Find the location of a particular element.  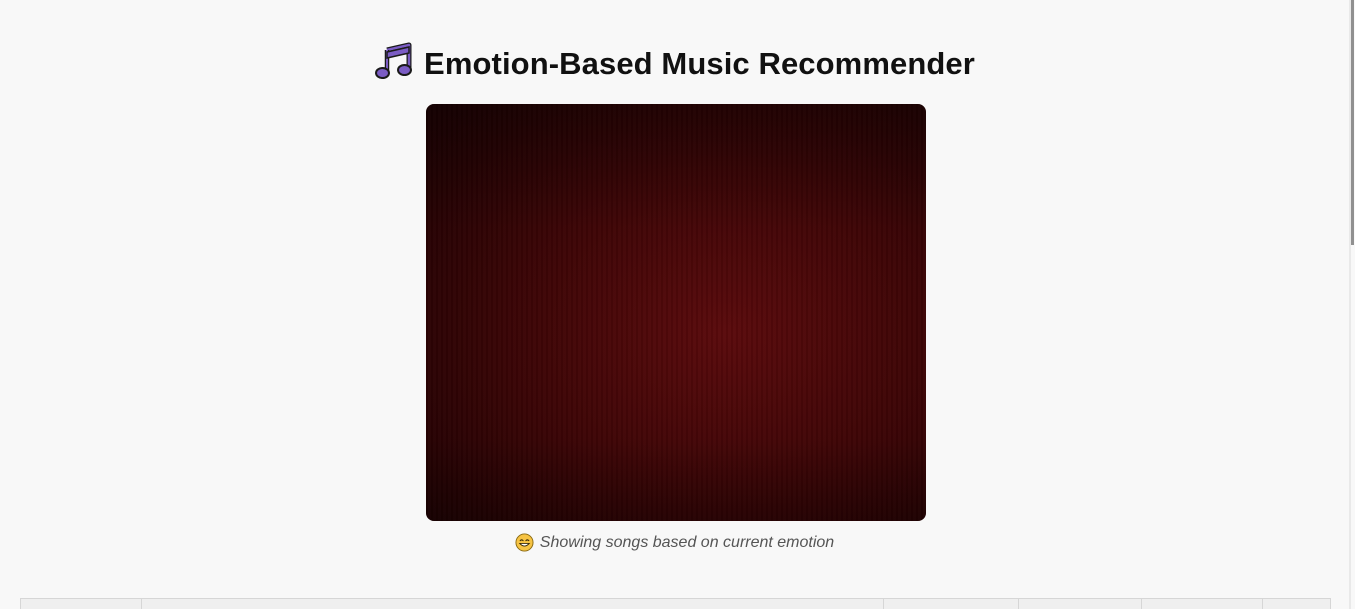

emotion-status: Showing songs based on current emotion is located at coordinates (674, 542).